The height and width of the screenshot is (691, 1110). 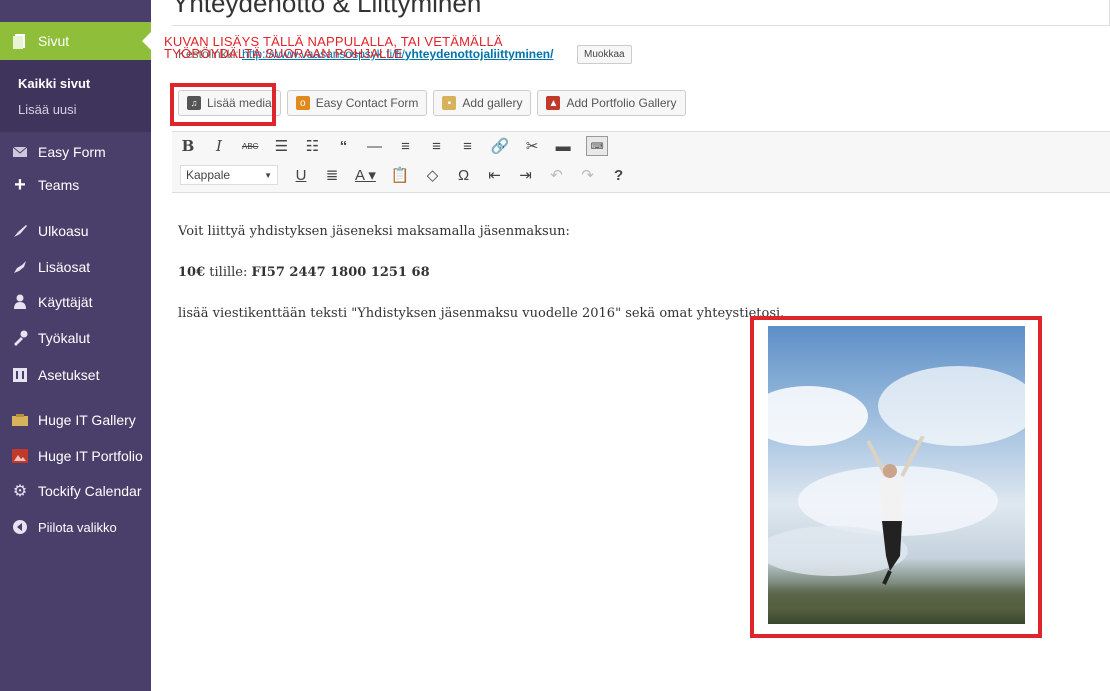 What do you see at coordinates (405, 146) in the screenshot?
I see `align-left-icon: ≡` at bounding box center [405, 146].